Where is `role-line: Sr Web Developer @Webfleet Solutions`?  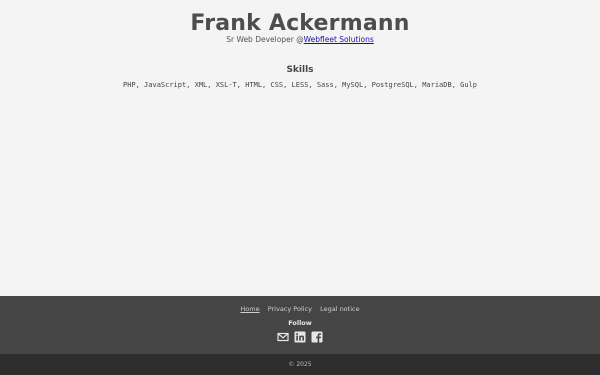
role-line: Sr Web Developer @Webfleet Solutions is located at coordinates (300, 40).